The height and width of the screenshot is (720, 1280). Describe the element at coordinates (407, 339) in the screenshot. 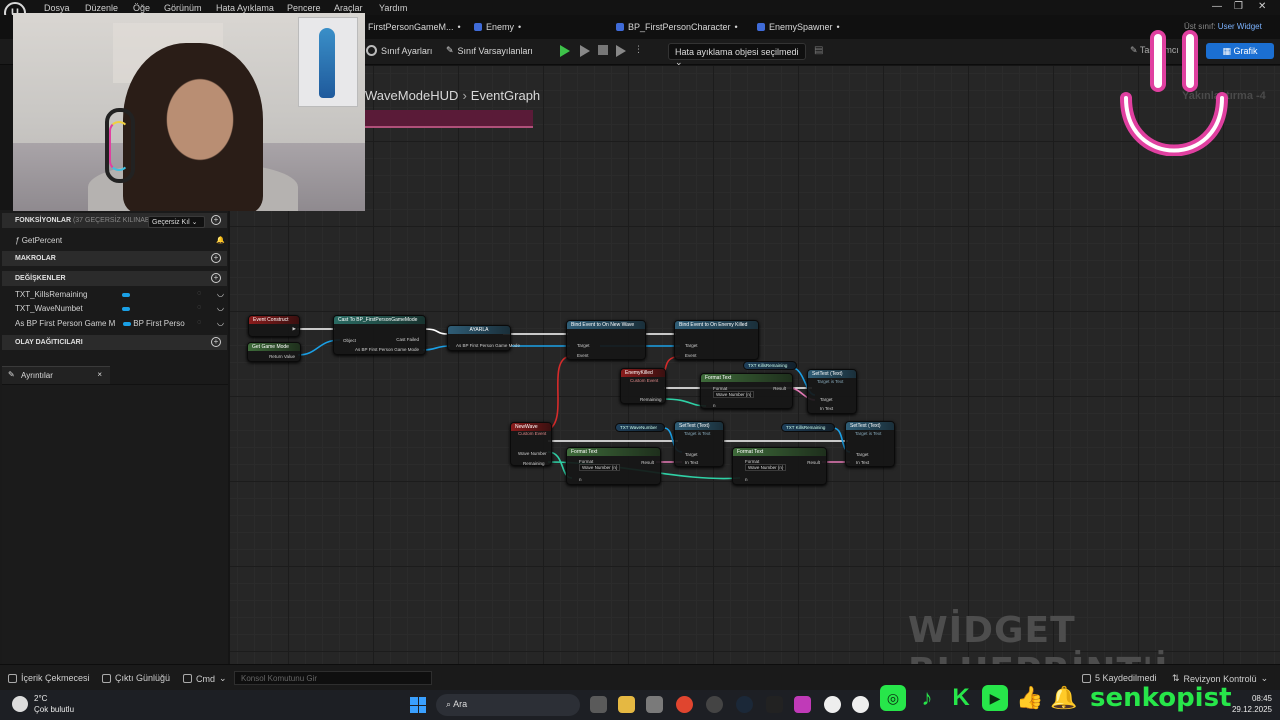

I see `pin-cast-failed: Cast Failed` at that location.